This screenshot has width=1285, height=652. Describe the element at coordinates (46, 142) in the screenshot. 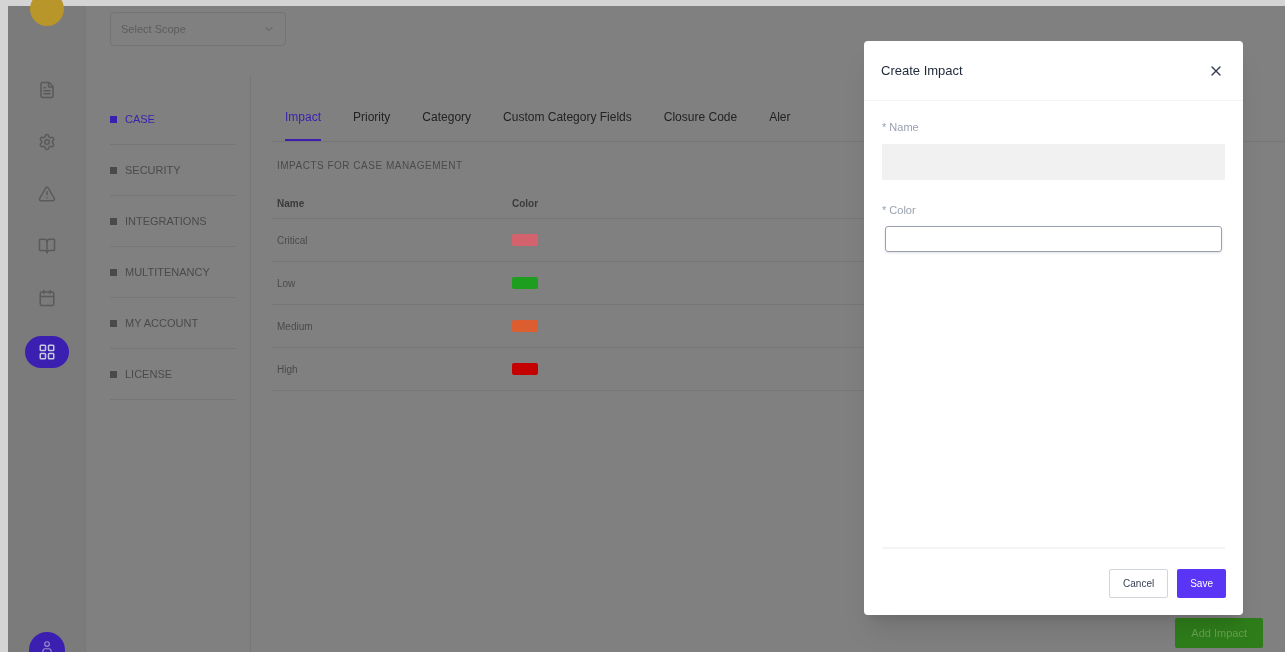

I see `gear-icon` at that location.